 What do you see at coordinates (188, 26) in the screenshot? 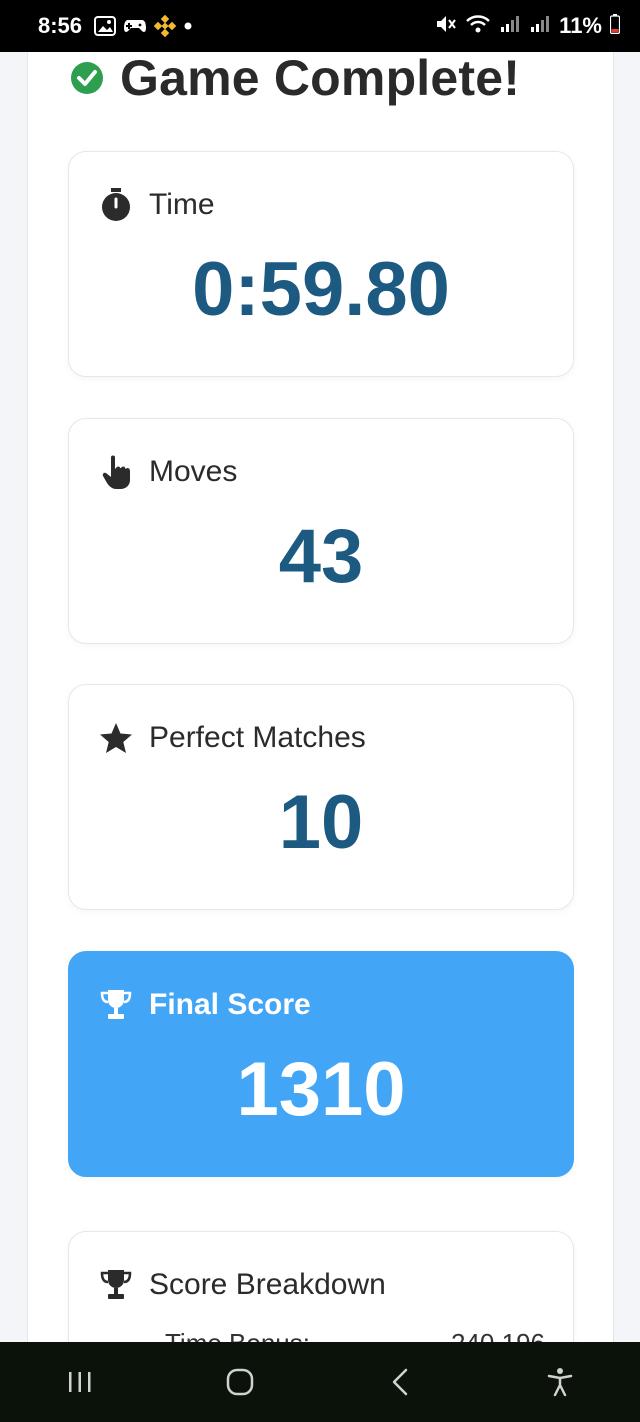
I see `notification-dot-icon` at bounding box center [188, 26].